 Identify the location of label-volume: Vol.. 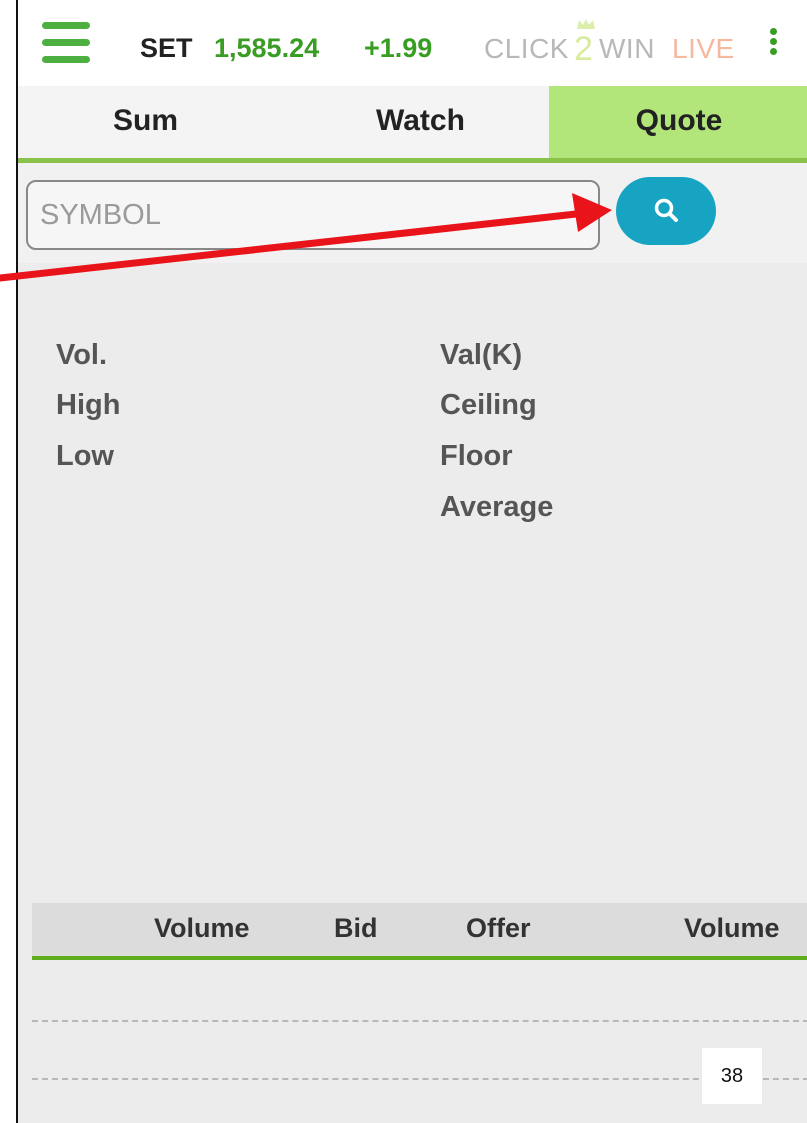
(82, 355).